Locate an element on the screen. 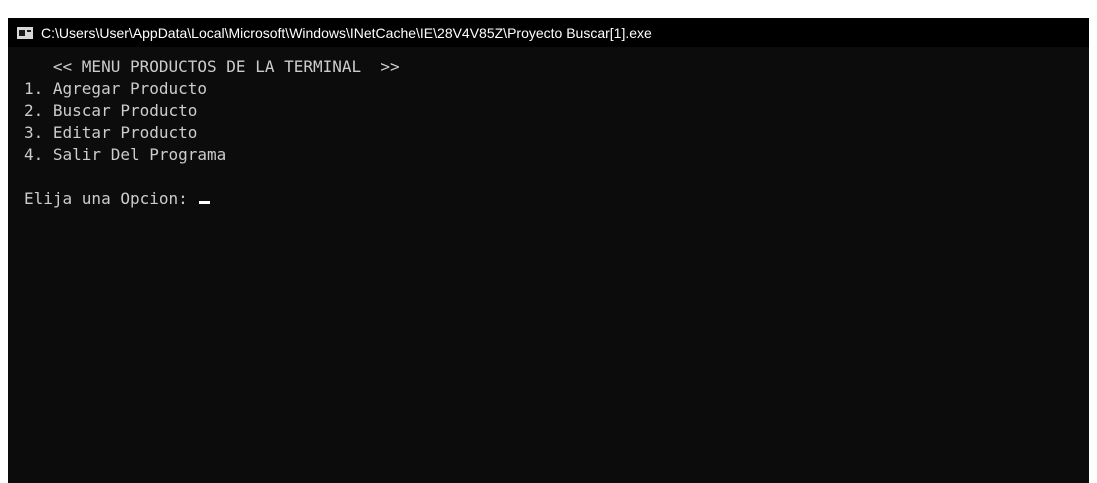 The width and height of the screenshot is (1097, 483). console-app-icon is located at coordinates (25, 32).